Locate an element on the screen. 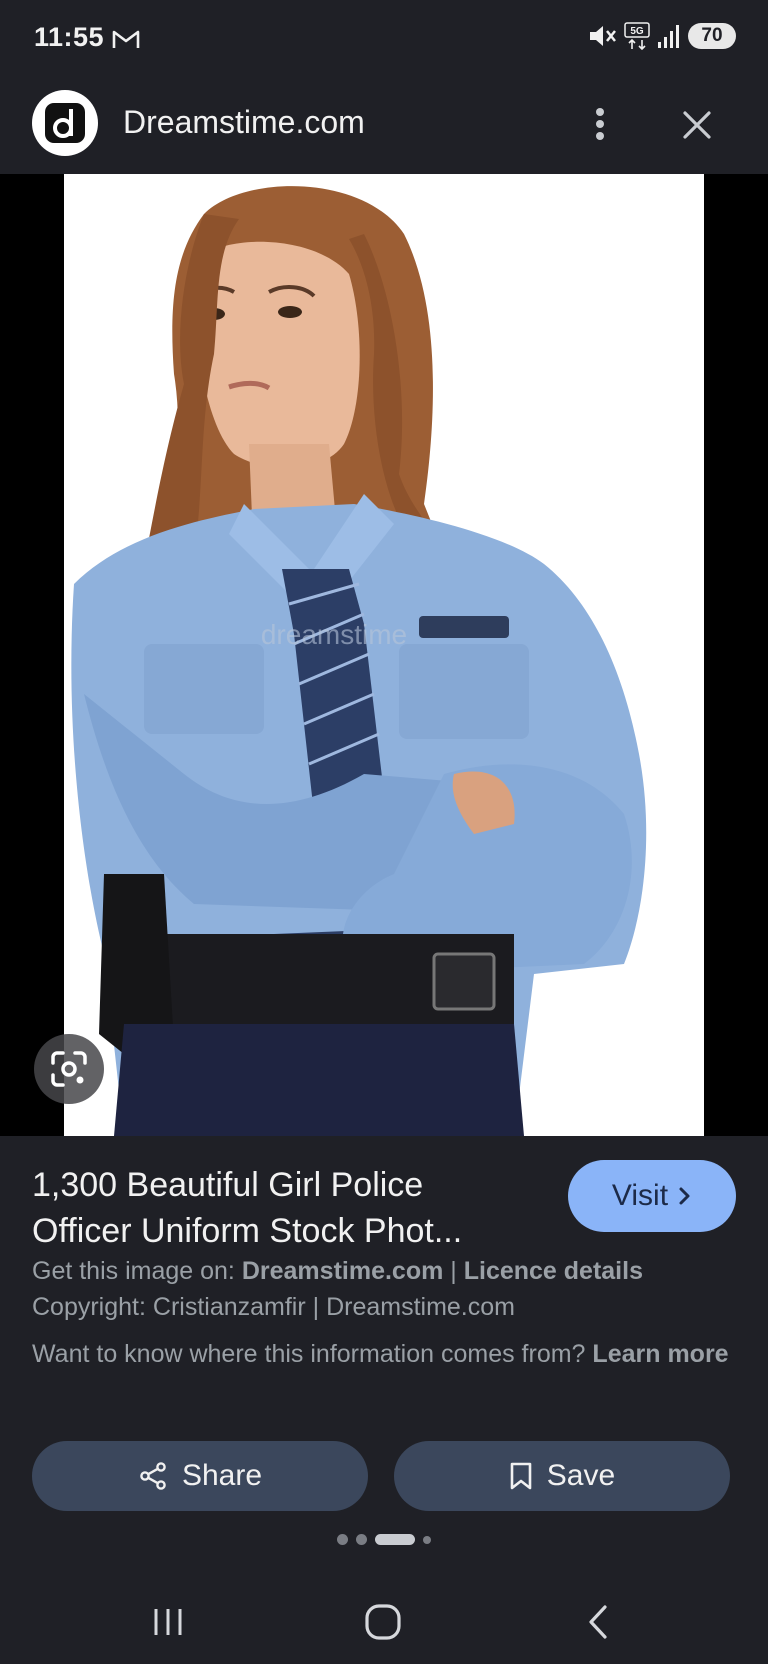  share-button: Share is located at coordinates (200, 1476).